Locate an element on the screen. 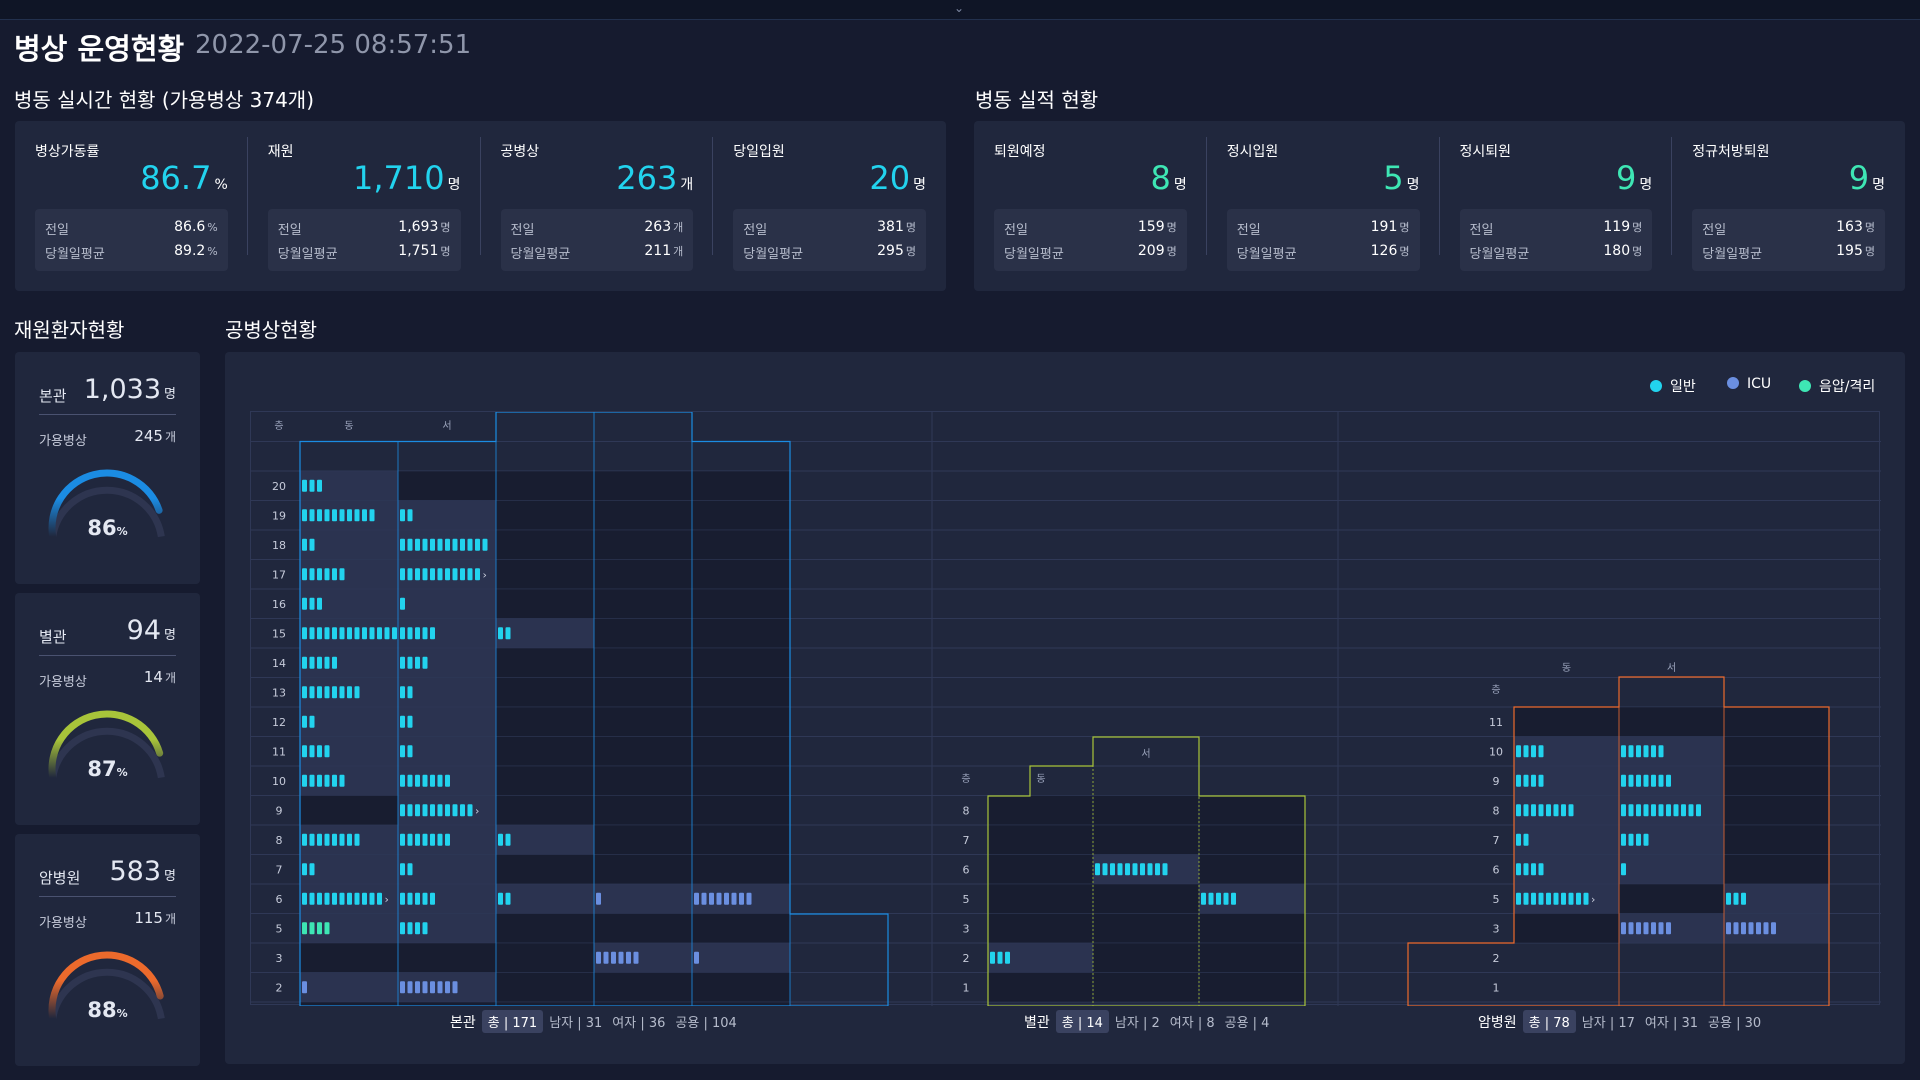 The width and height of the screenshot is (1920, 1080). available-label: 가용병상 is located at coordinates (63, 923).